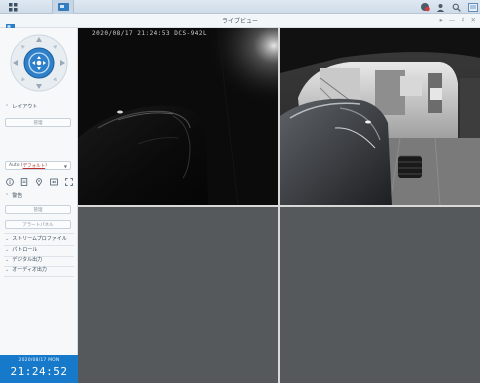  Describe the element at coordinates (36, 239) in the screenshot. I see `stream-profile-section: ⌄ ストリームプロファイル` at that location.